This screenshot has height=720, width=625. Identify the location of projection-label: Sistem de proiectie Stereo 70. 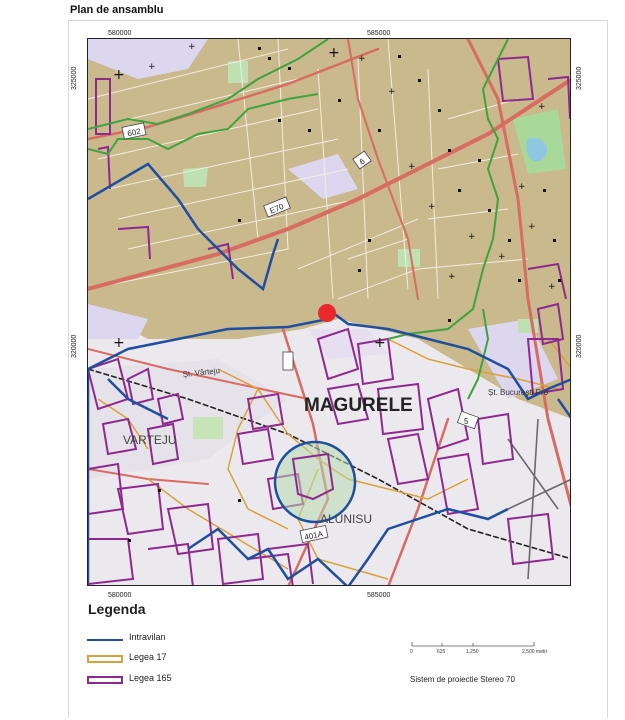
(462, 679).